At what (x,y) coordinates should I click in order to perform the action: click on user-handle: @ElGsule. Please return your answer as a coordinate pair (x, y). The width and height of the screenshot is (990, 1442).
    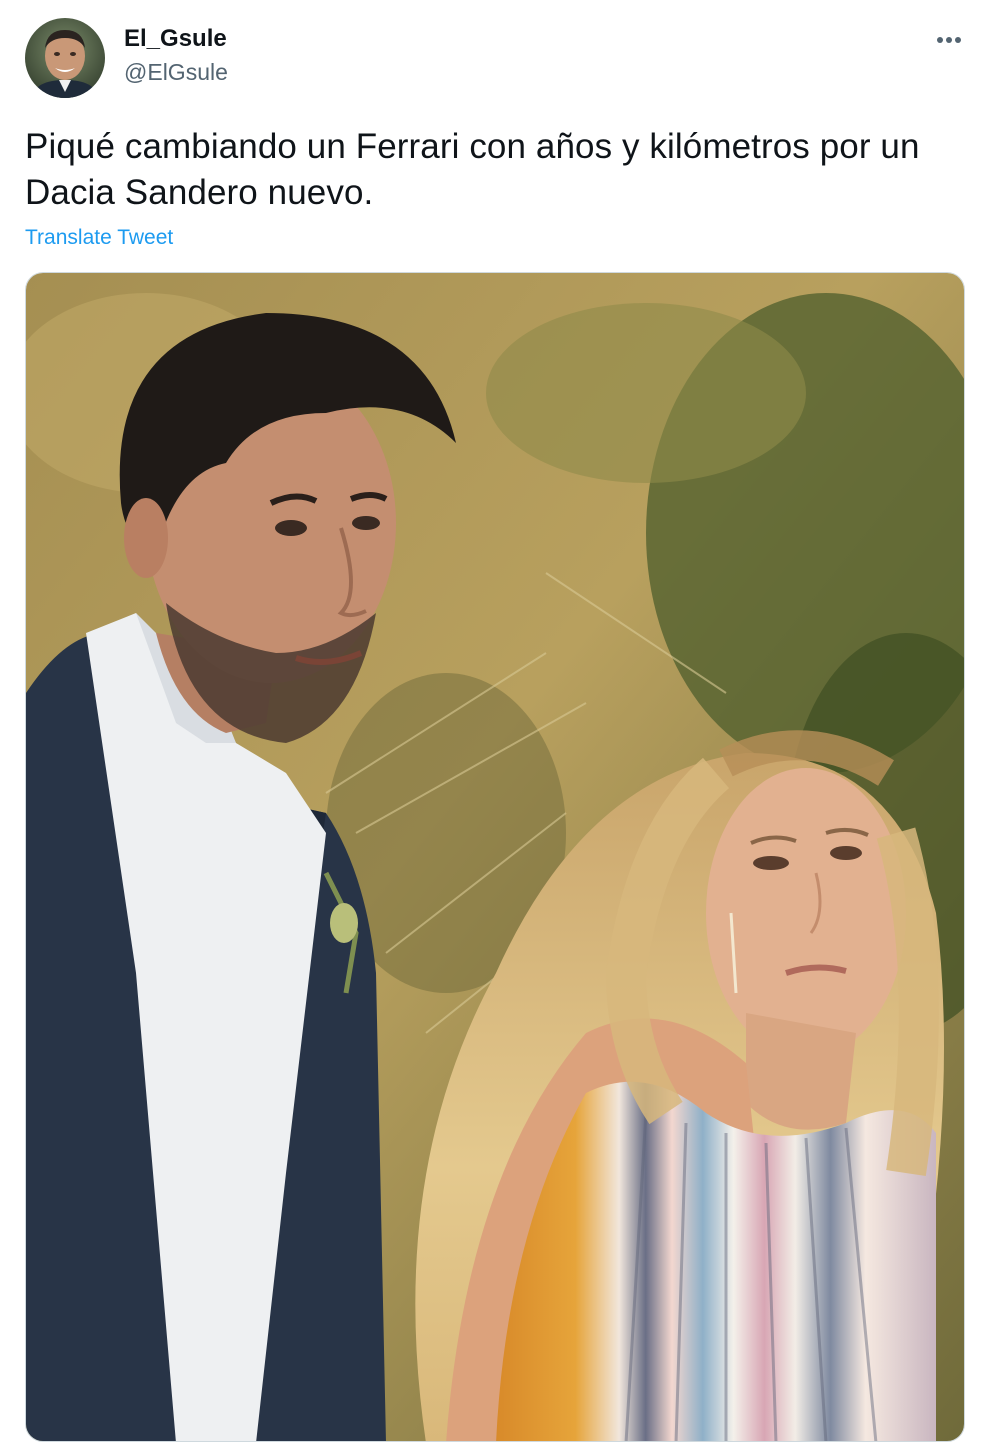
    Looking at the image, I should click on (176, 72).